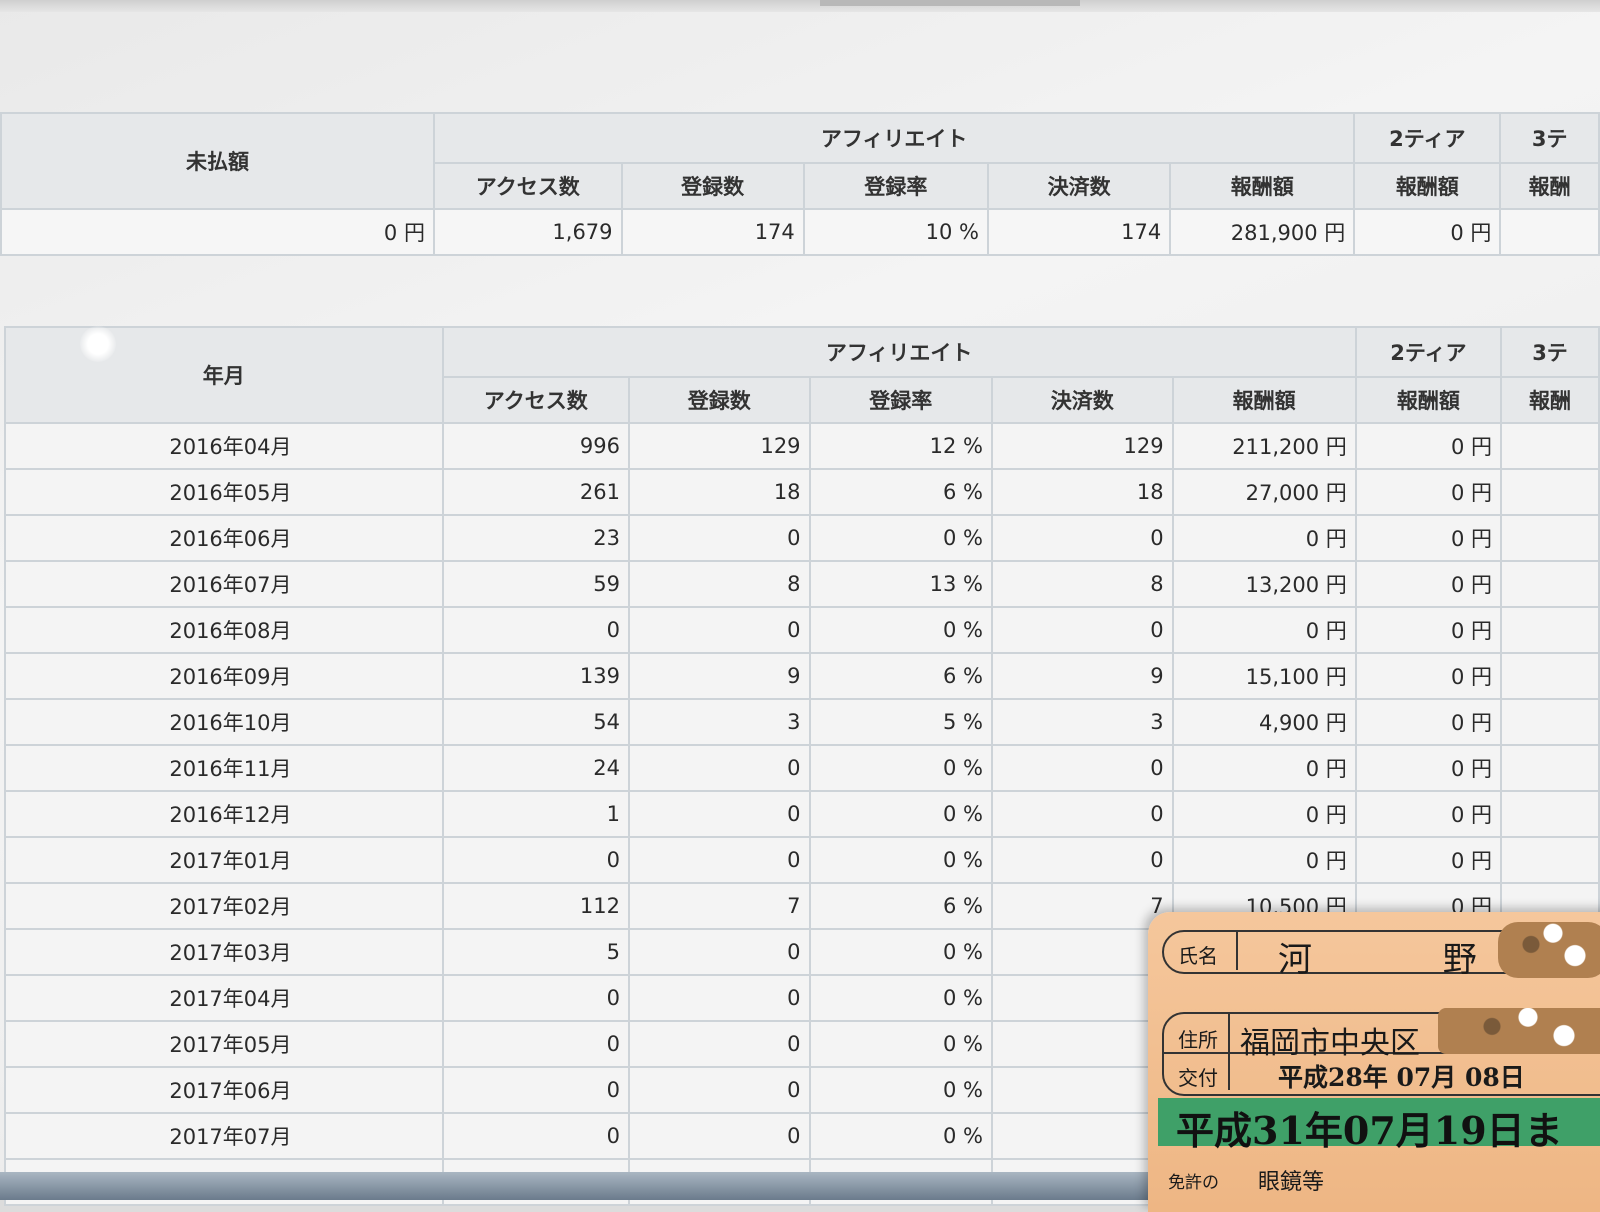 This screenshot has width=1600, height=1212. Describe the element at coordinates (224, 998) in the screenshot. I see `cell-month: 2017年04月` at that location.